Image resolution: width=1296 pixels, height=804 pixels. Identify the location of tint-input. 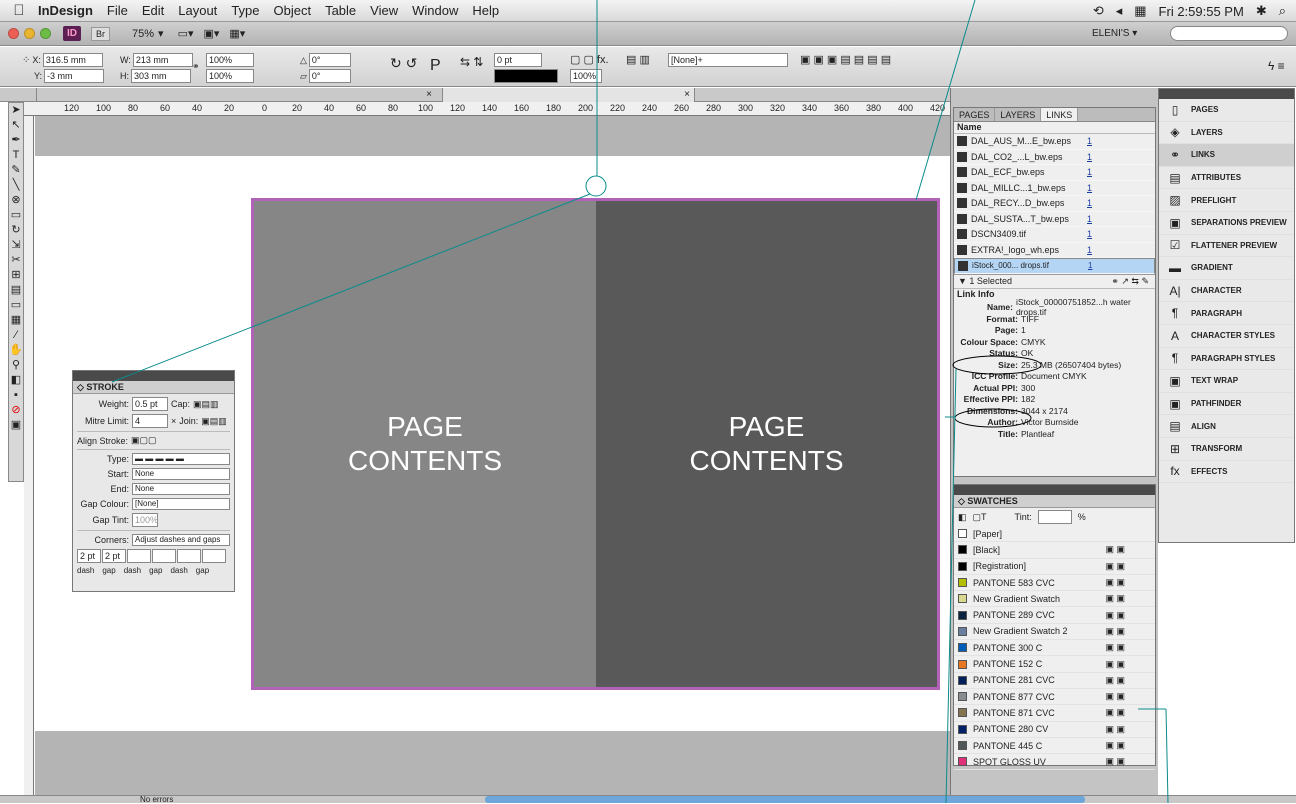
(1054, 517).